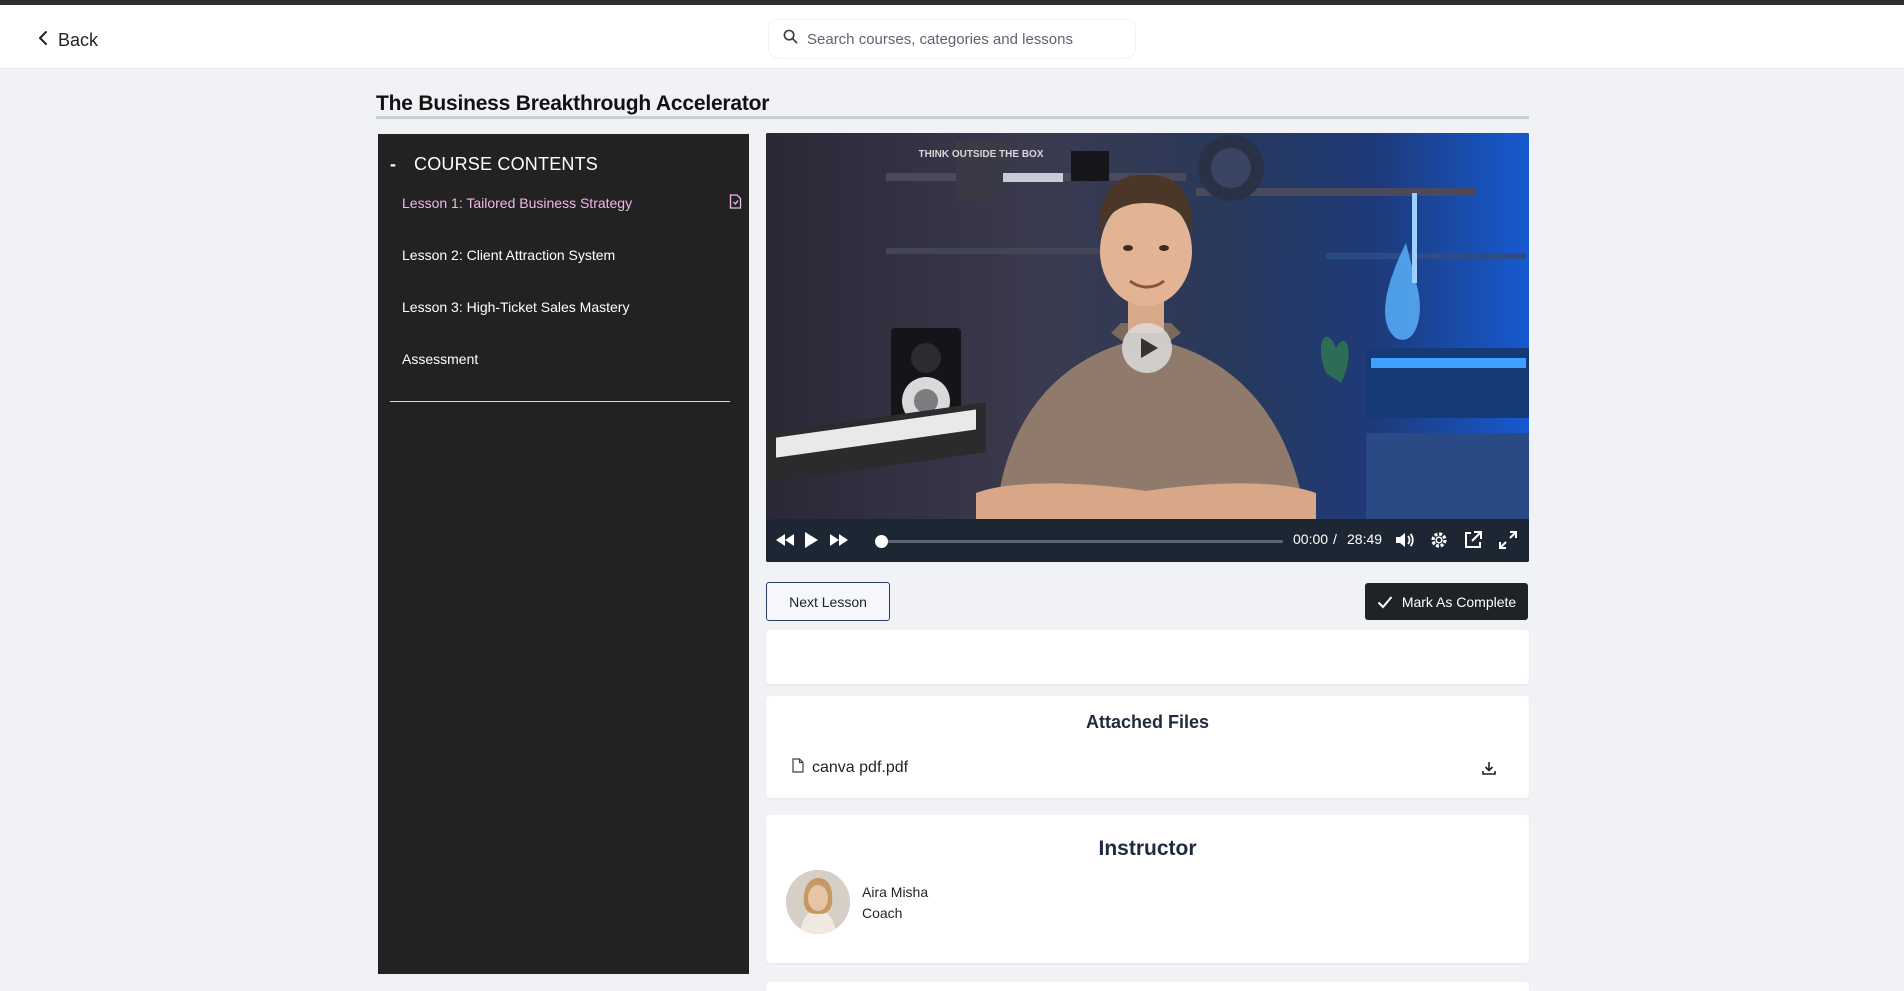 The image size is (1904, 991). What do you see at coordinates (790, 39) in the screenshot?
I see `search-icon` at bounding box center [790, 39].